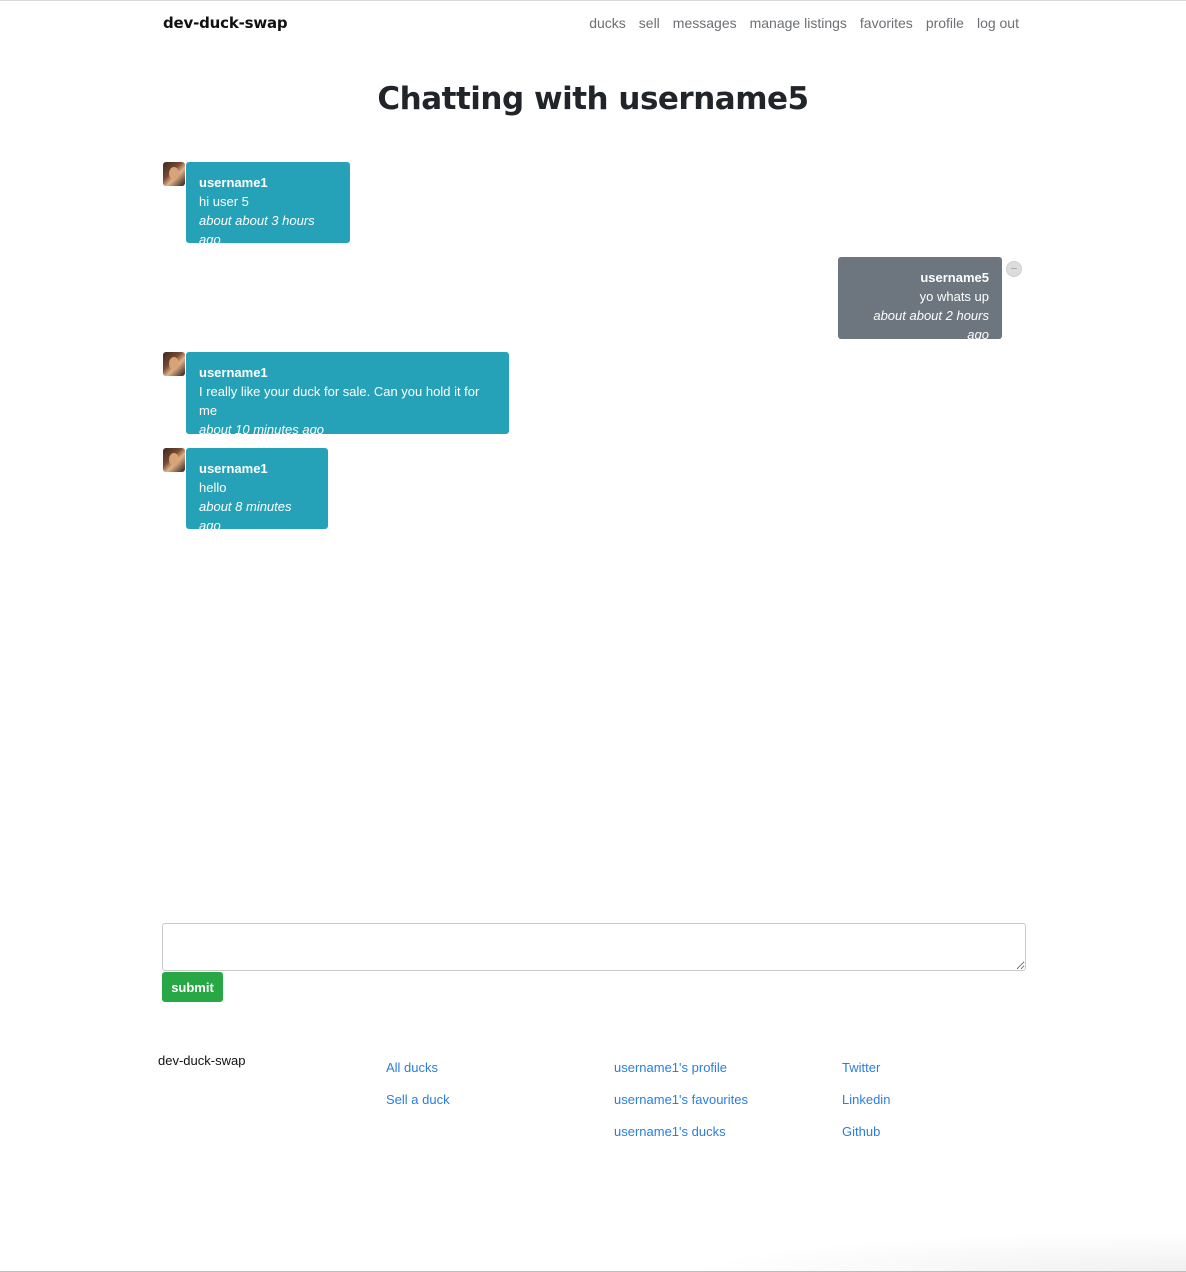  Describe the element at coordinates (886, 23) in the screenshot. I see `nav-link-favorites: favorites` at that location.